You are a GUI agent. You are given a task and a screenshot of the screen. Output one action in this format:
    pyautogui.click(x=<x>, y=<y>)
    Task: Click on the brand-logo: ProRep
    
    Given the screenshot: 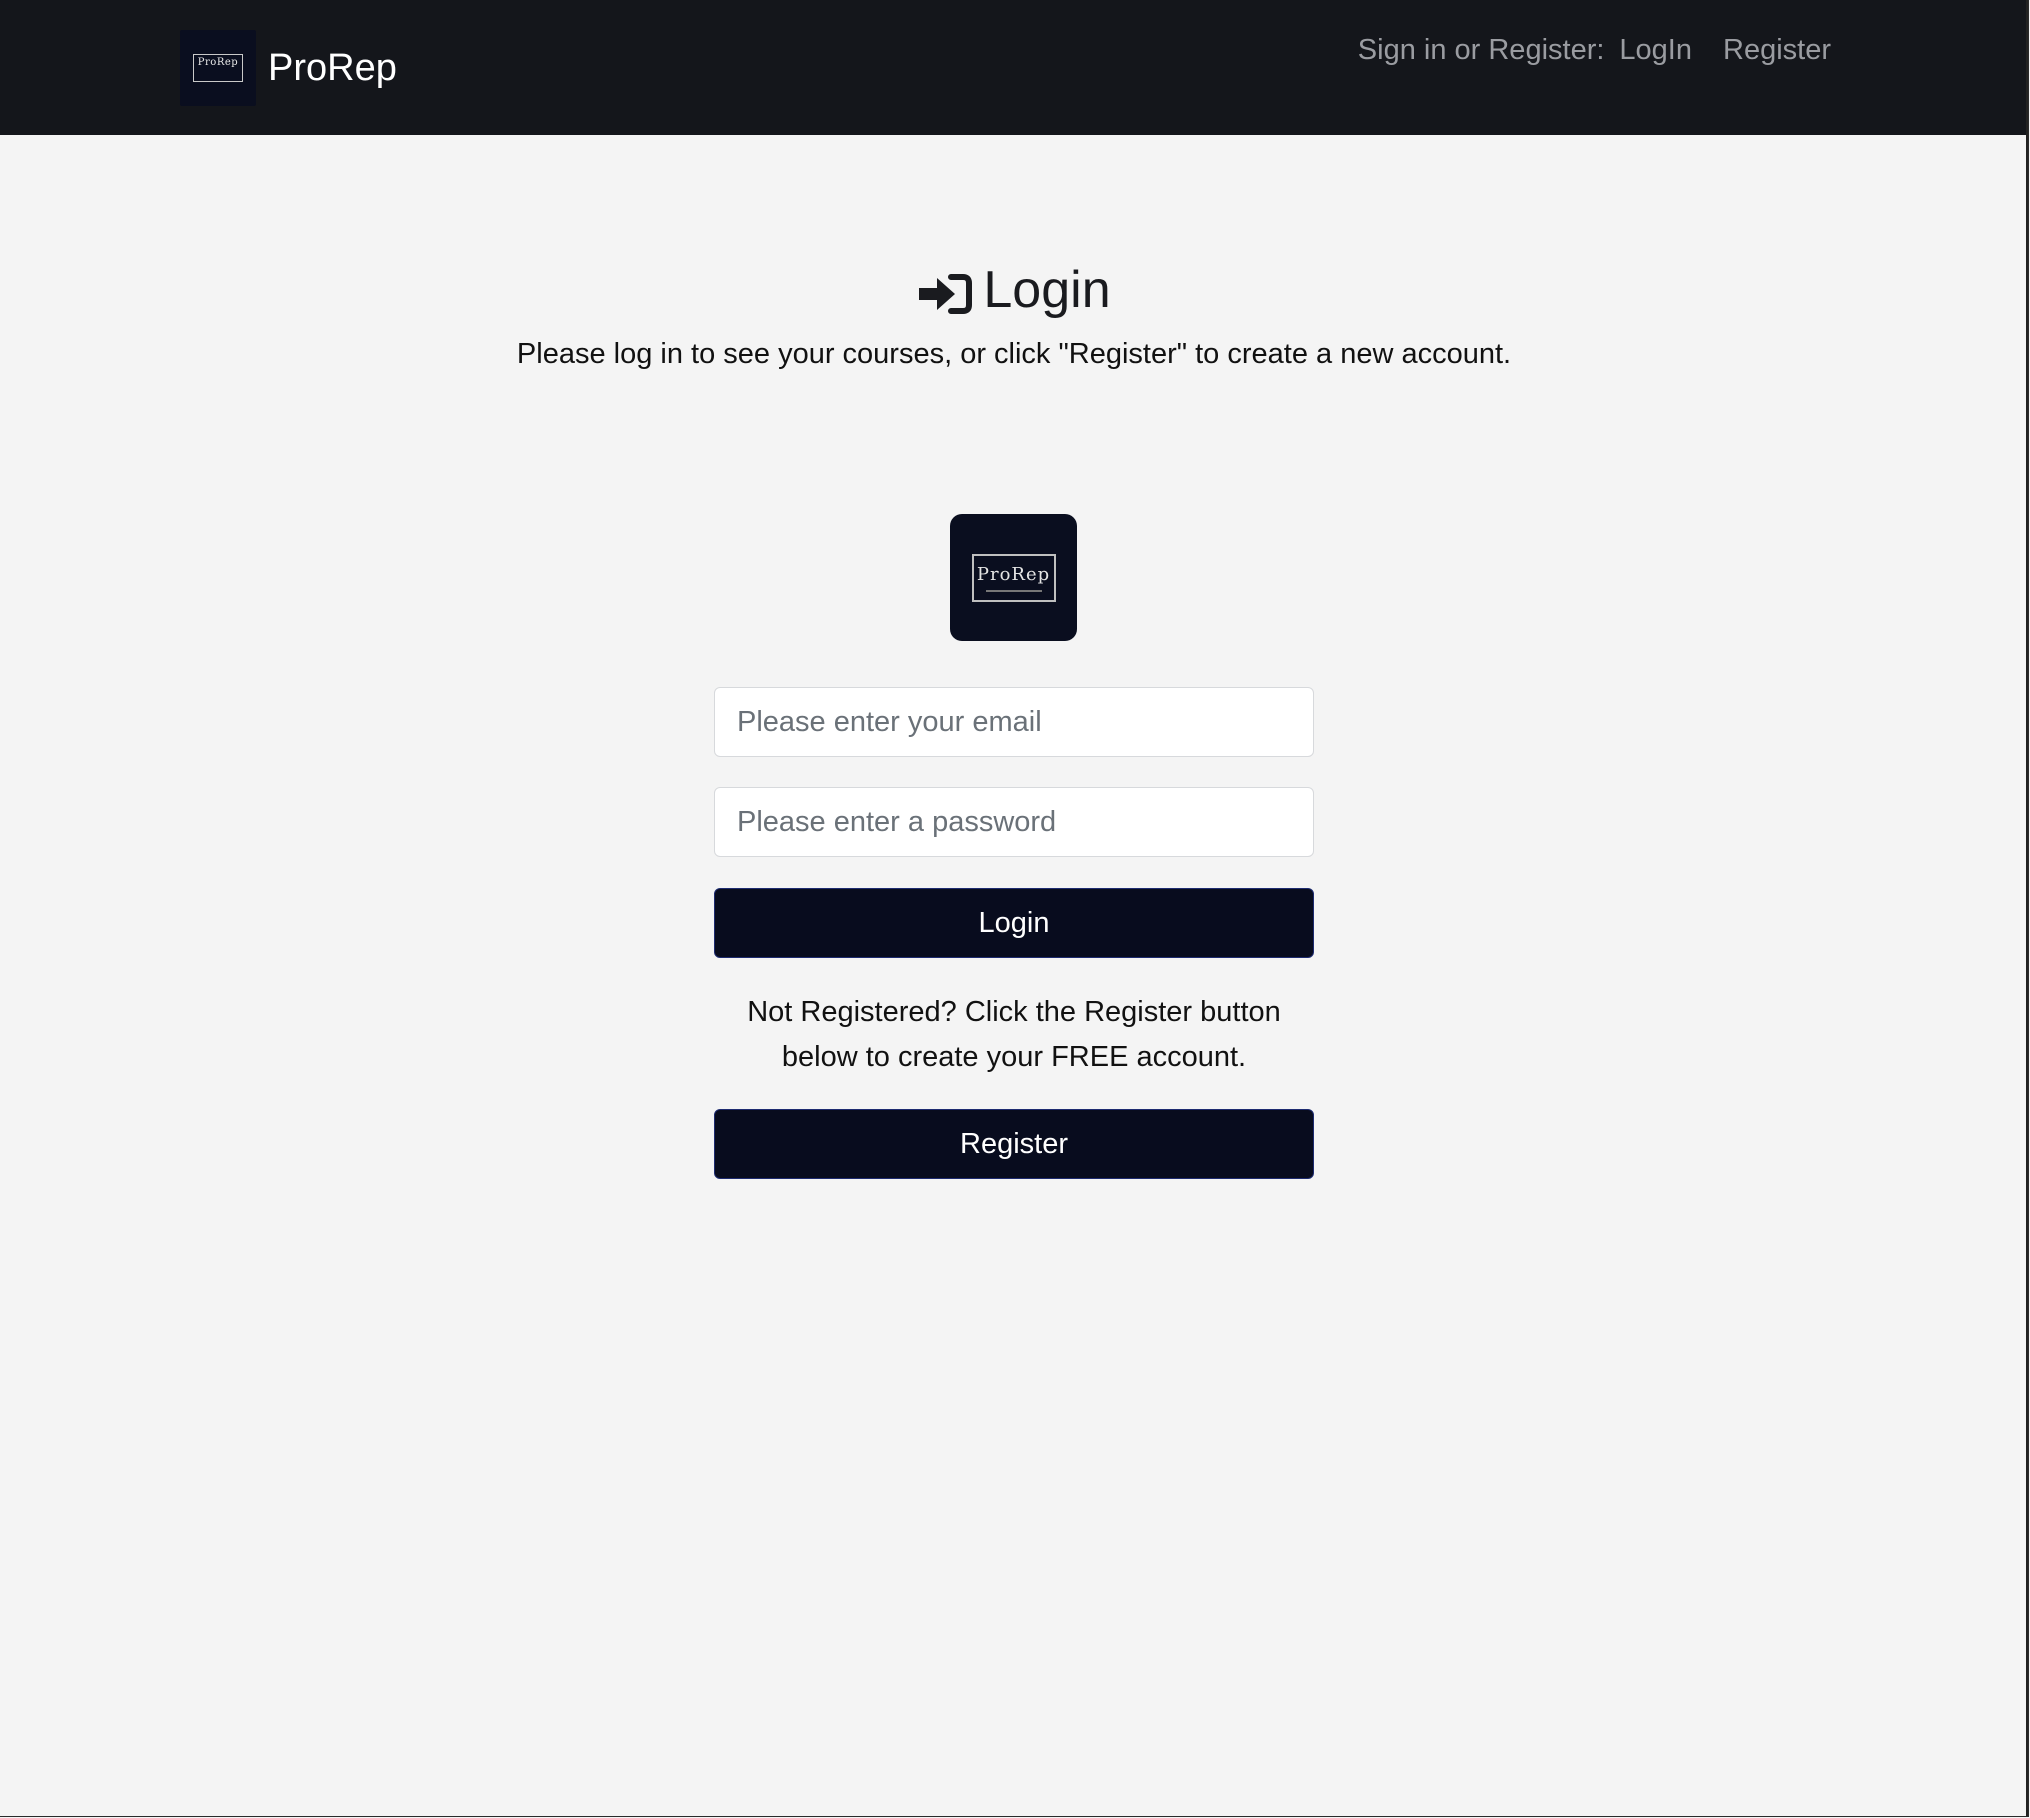 What is the action you would take?
    pyautogui.click(x=218, y=68)
    